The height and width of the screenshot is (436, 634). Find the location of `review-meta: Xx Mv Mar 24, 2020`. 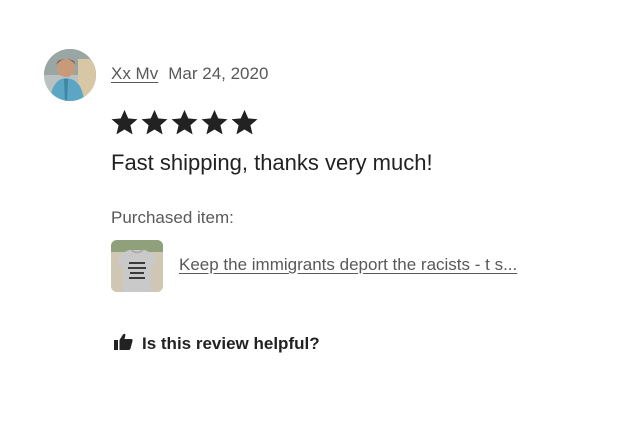

review-meta: Xx Mv Mar 24, 2020 is located at coordinates (189, 74).